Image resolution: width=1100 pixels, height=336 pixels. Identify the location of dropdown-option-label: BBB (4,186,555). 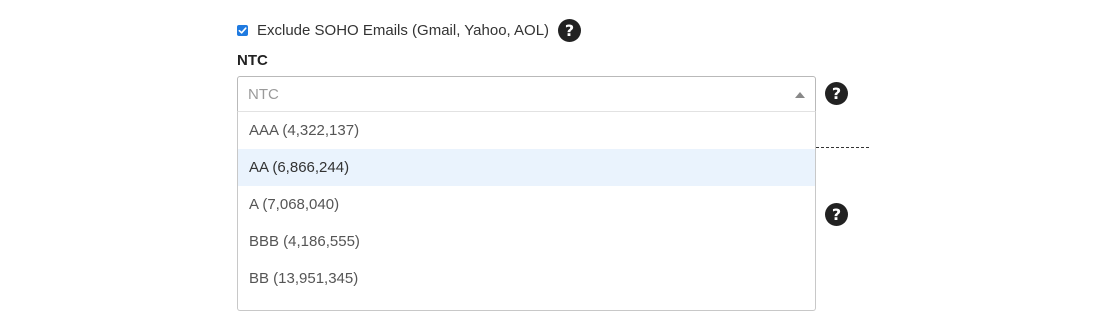
(304, 241).